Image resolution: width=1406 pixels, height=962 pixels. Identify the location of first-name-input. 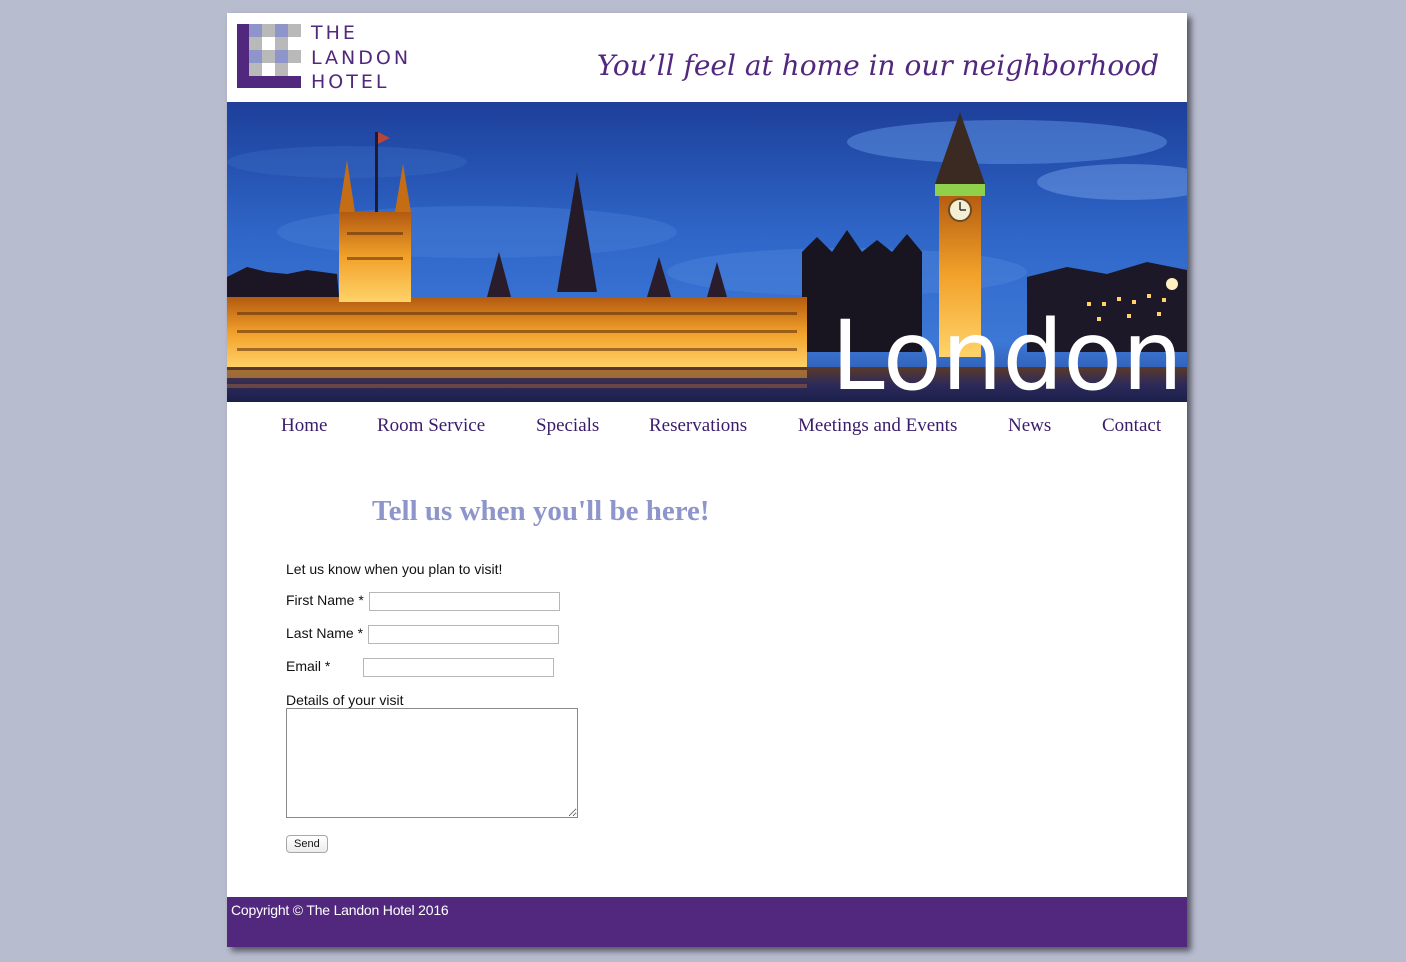
(464, 601).